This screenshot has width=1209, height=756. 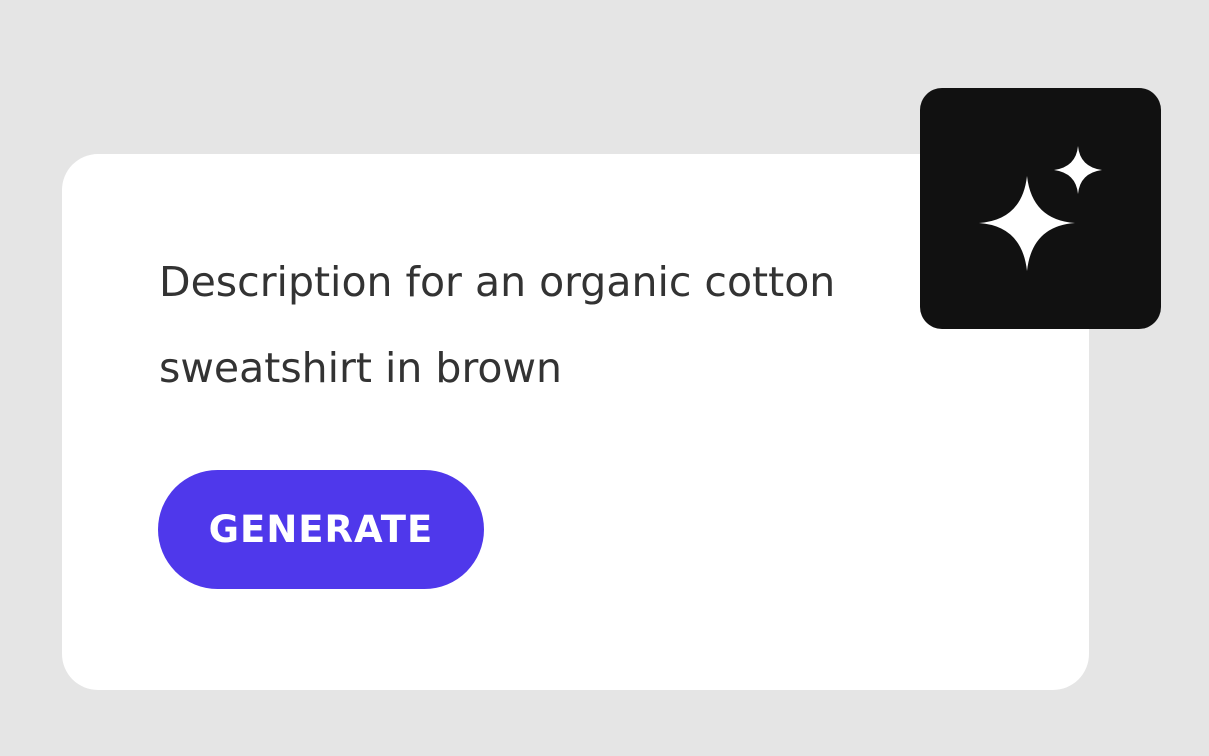 I want to click on generate-button: GENERATE, so click(x=321, y=529).